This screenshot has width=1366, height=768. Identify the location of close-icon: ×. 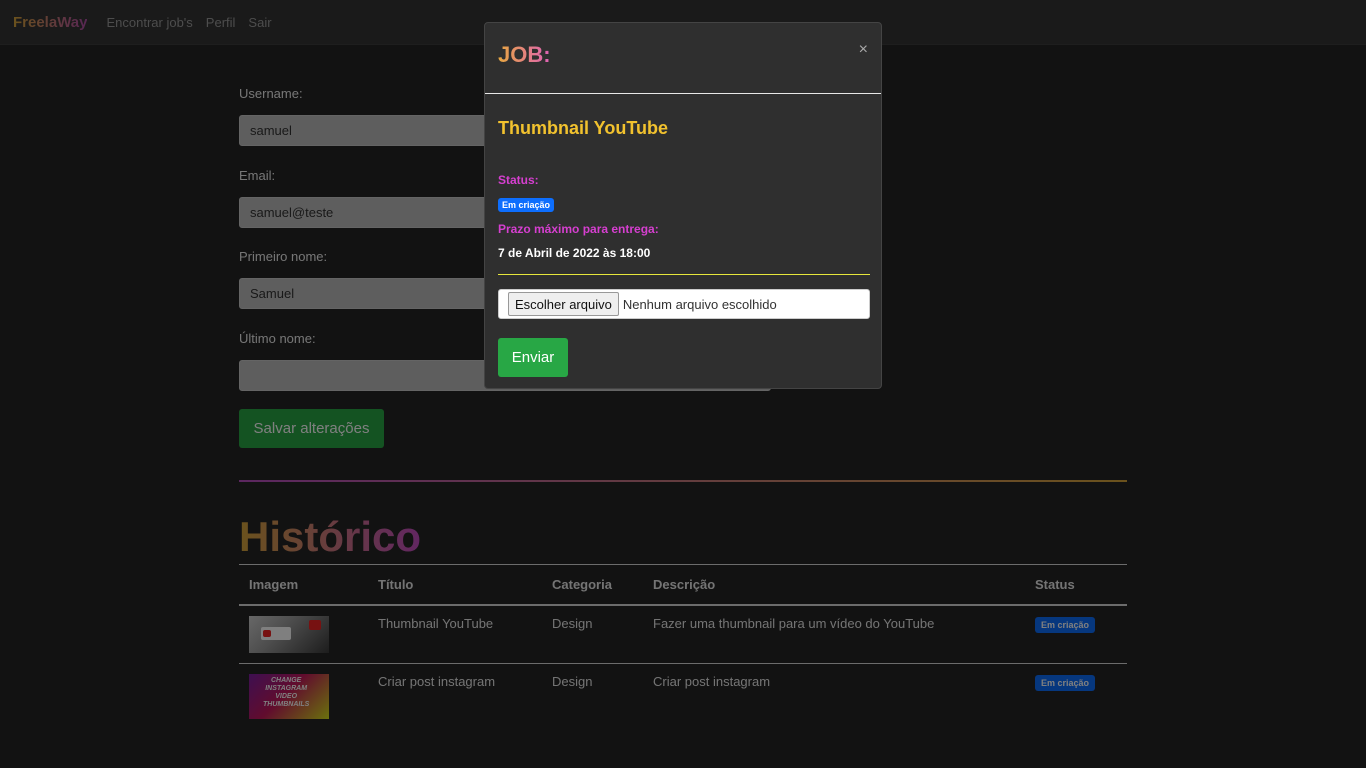
(863, 50).